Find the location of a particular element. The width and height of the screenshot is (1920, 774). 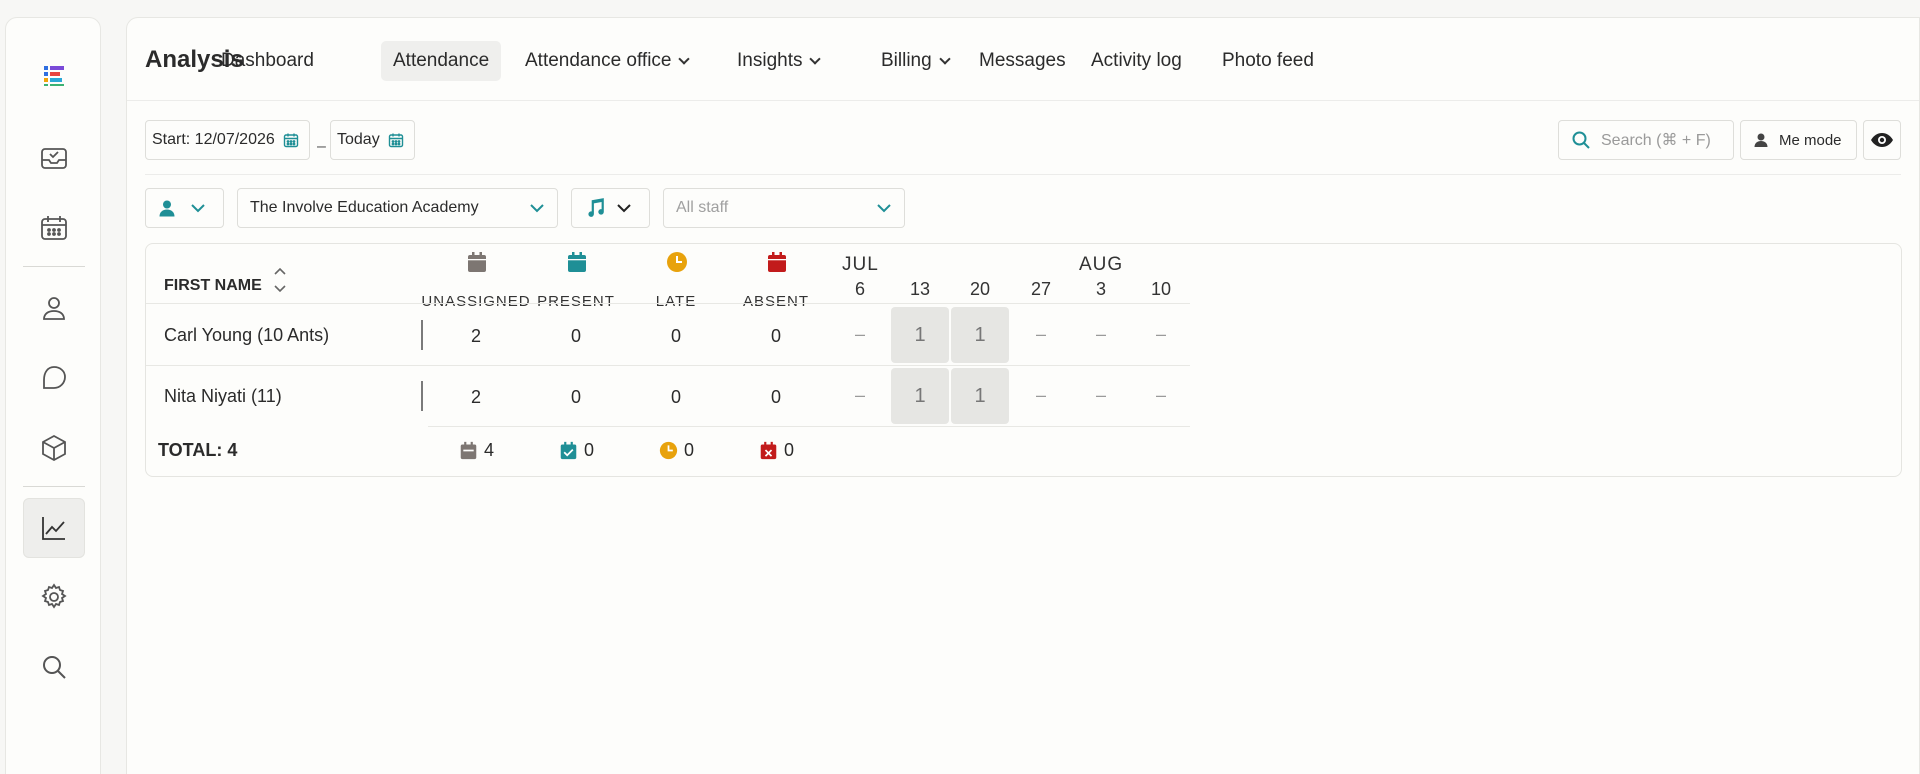

month-label: AUG is located at coordinates (1101, 264).